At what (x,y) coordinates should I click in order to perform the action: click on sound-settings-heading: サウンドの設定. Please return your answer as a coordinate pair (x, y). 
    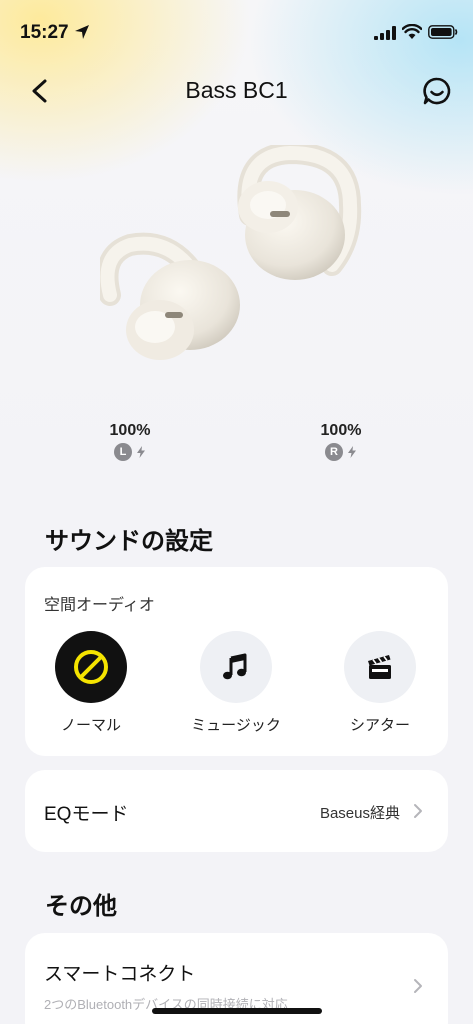
    Looking at the image, I should click on (129, 541).